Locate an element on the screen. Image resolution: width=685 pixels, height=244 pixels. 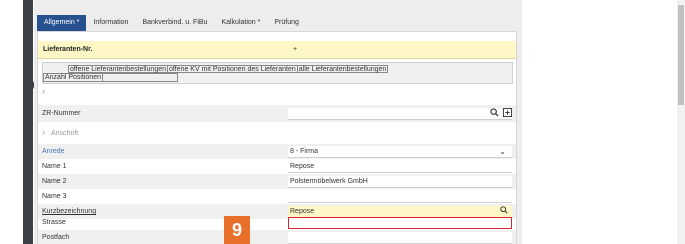
expand-row: › is located at coordinates (277, 91).